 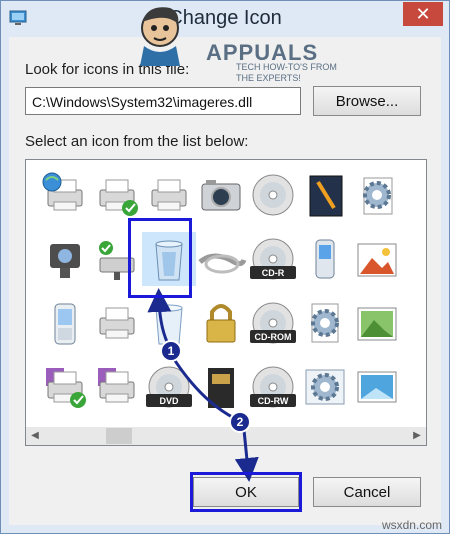 What do you see at coordinates (240, 422) in the screenshot?
I see `step-2-badge: 2` at bounding box center [240, 422].